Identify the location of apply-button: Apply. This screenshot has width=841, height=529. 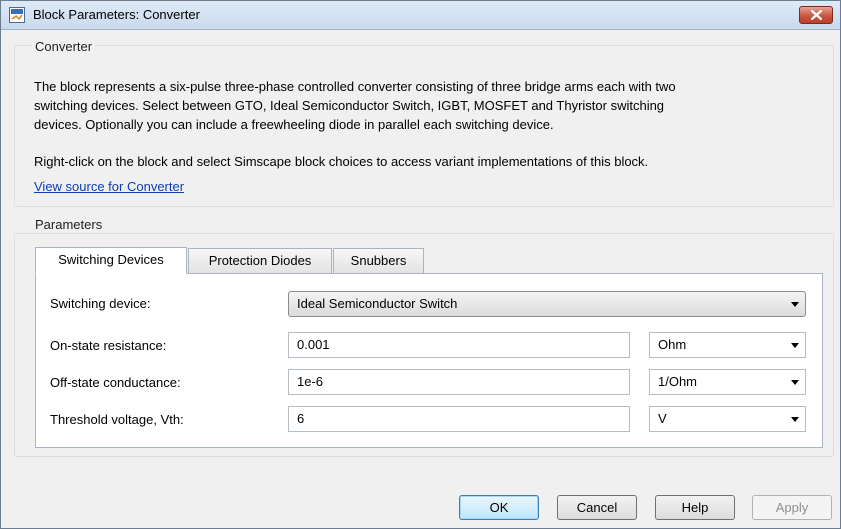
(792, 507).